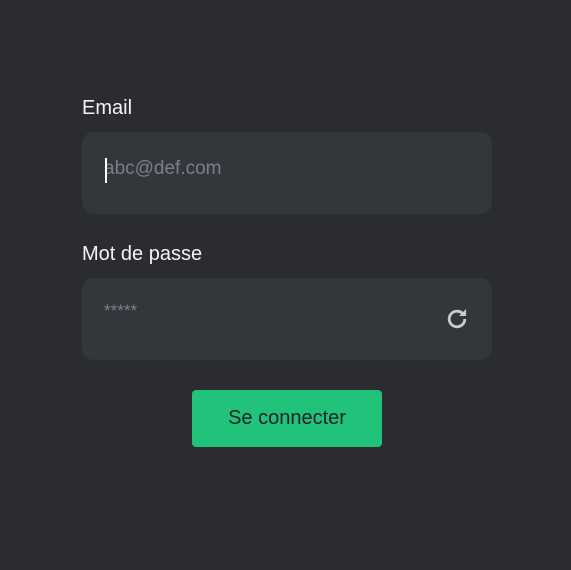 Image resolution: width=571 pixels, height=570 pixels. Describe the element at coordinates (287, 418) in the screenshot. I see `login-button: Se connecter` at that location.